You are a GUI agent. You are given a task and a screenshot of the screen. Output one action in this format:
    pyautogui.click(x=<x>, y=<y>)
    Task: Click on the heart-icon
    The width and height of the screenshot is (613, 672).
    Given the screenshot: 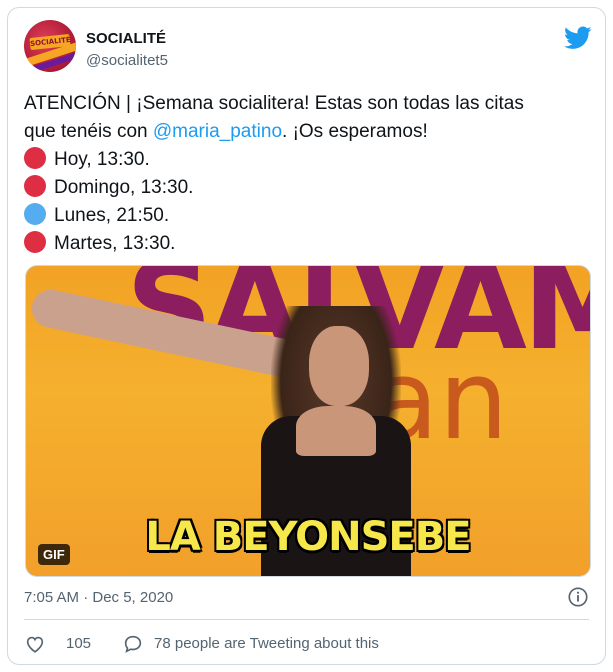 What is the action you would take?
    pyautogui.click(x=35, y=644)
    